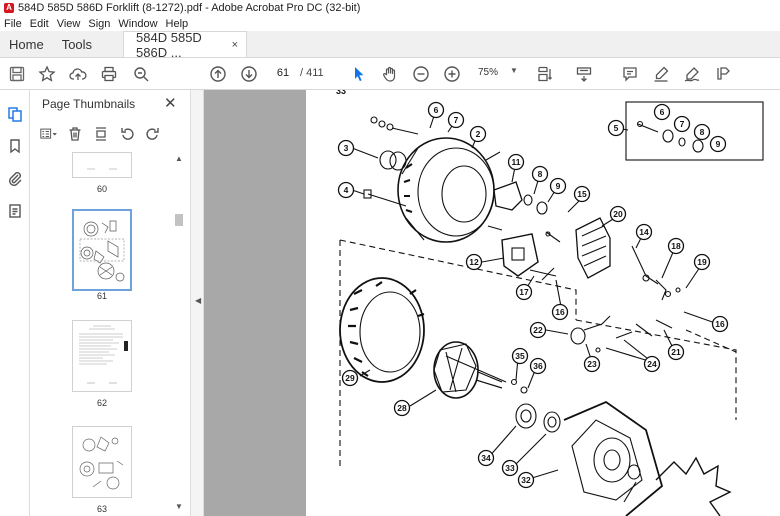  What do you see at coordinates (15, 178) in the screenshot?
I see `attachments-icon` at bounding box center [15, 178].